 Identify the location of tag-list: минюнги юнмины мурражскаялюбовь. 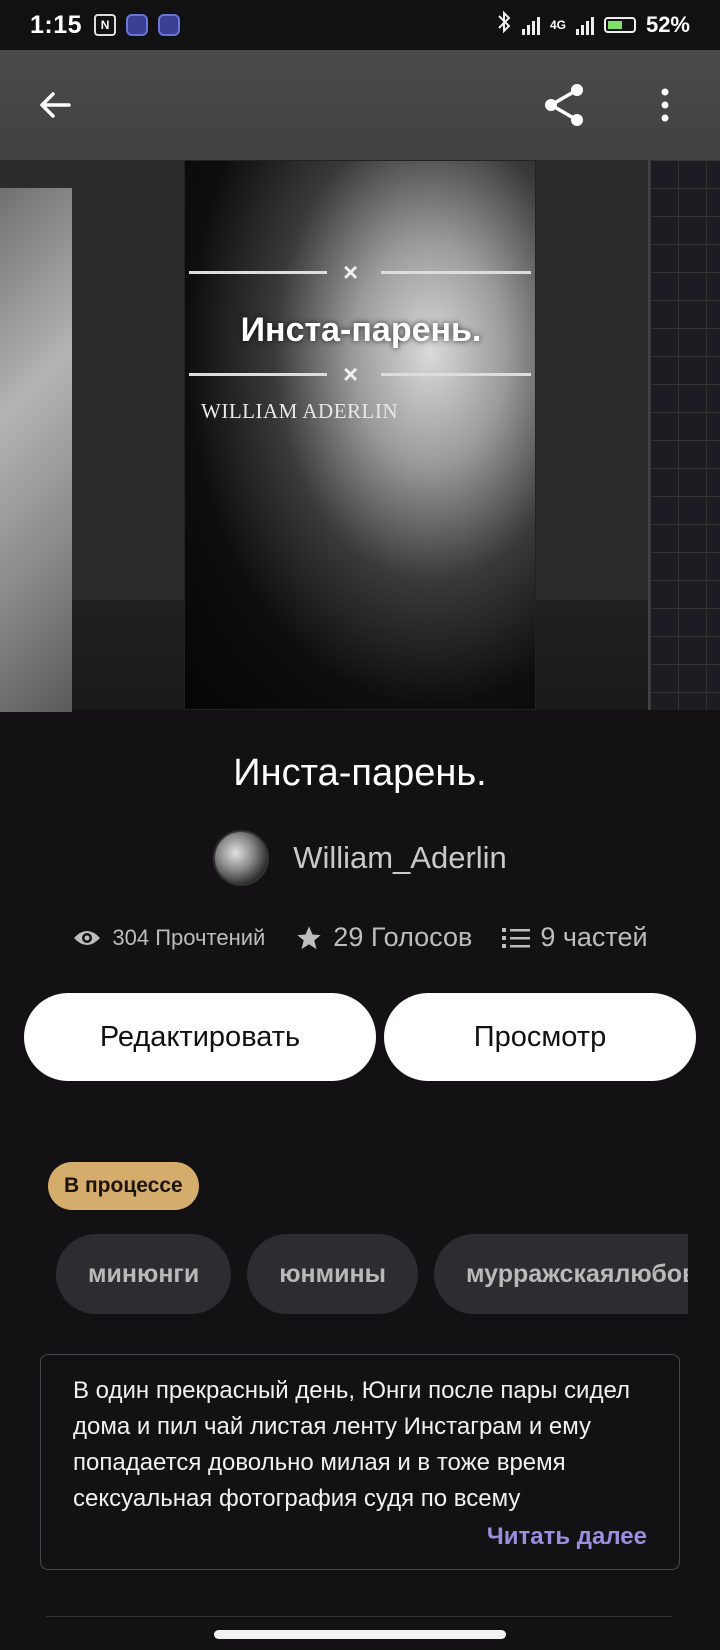
(372, 1274).